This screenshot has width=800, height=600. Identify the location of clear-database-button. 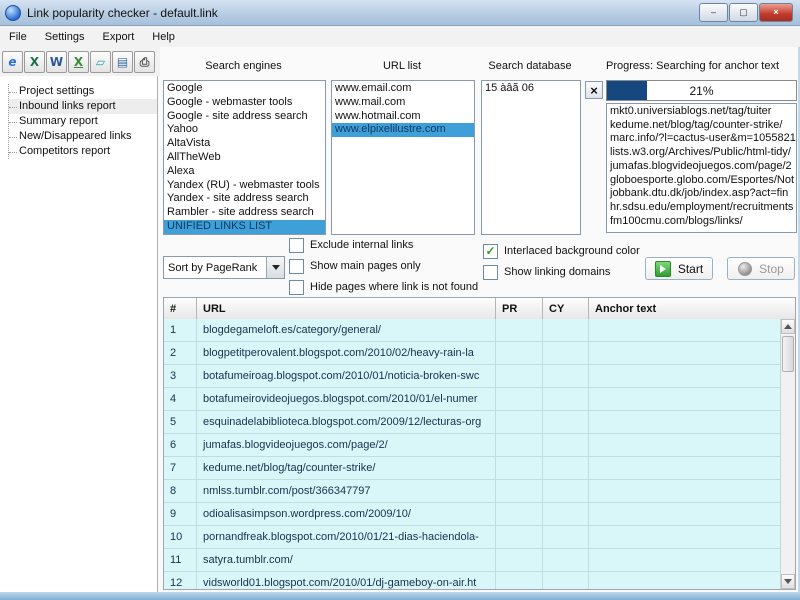
(594, 90).